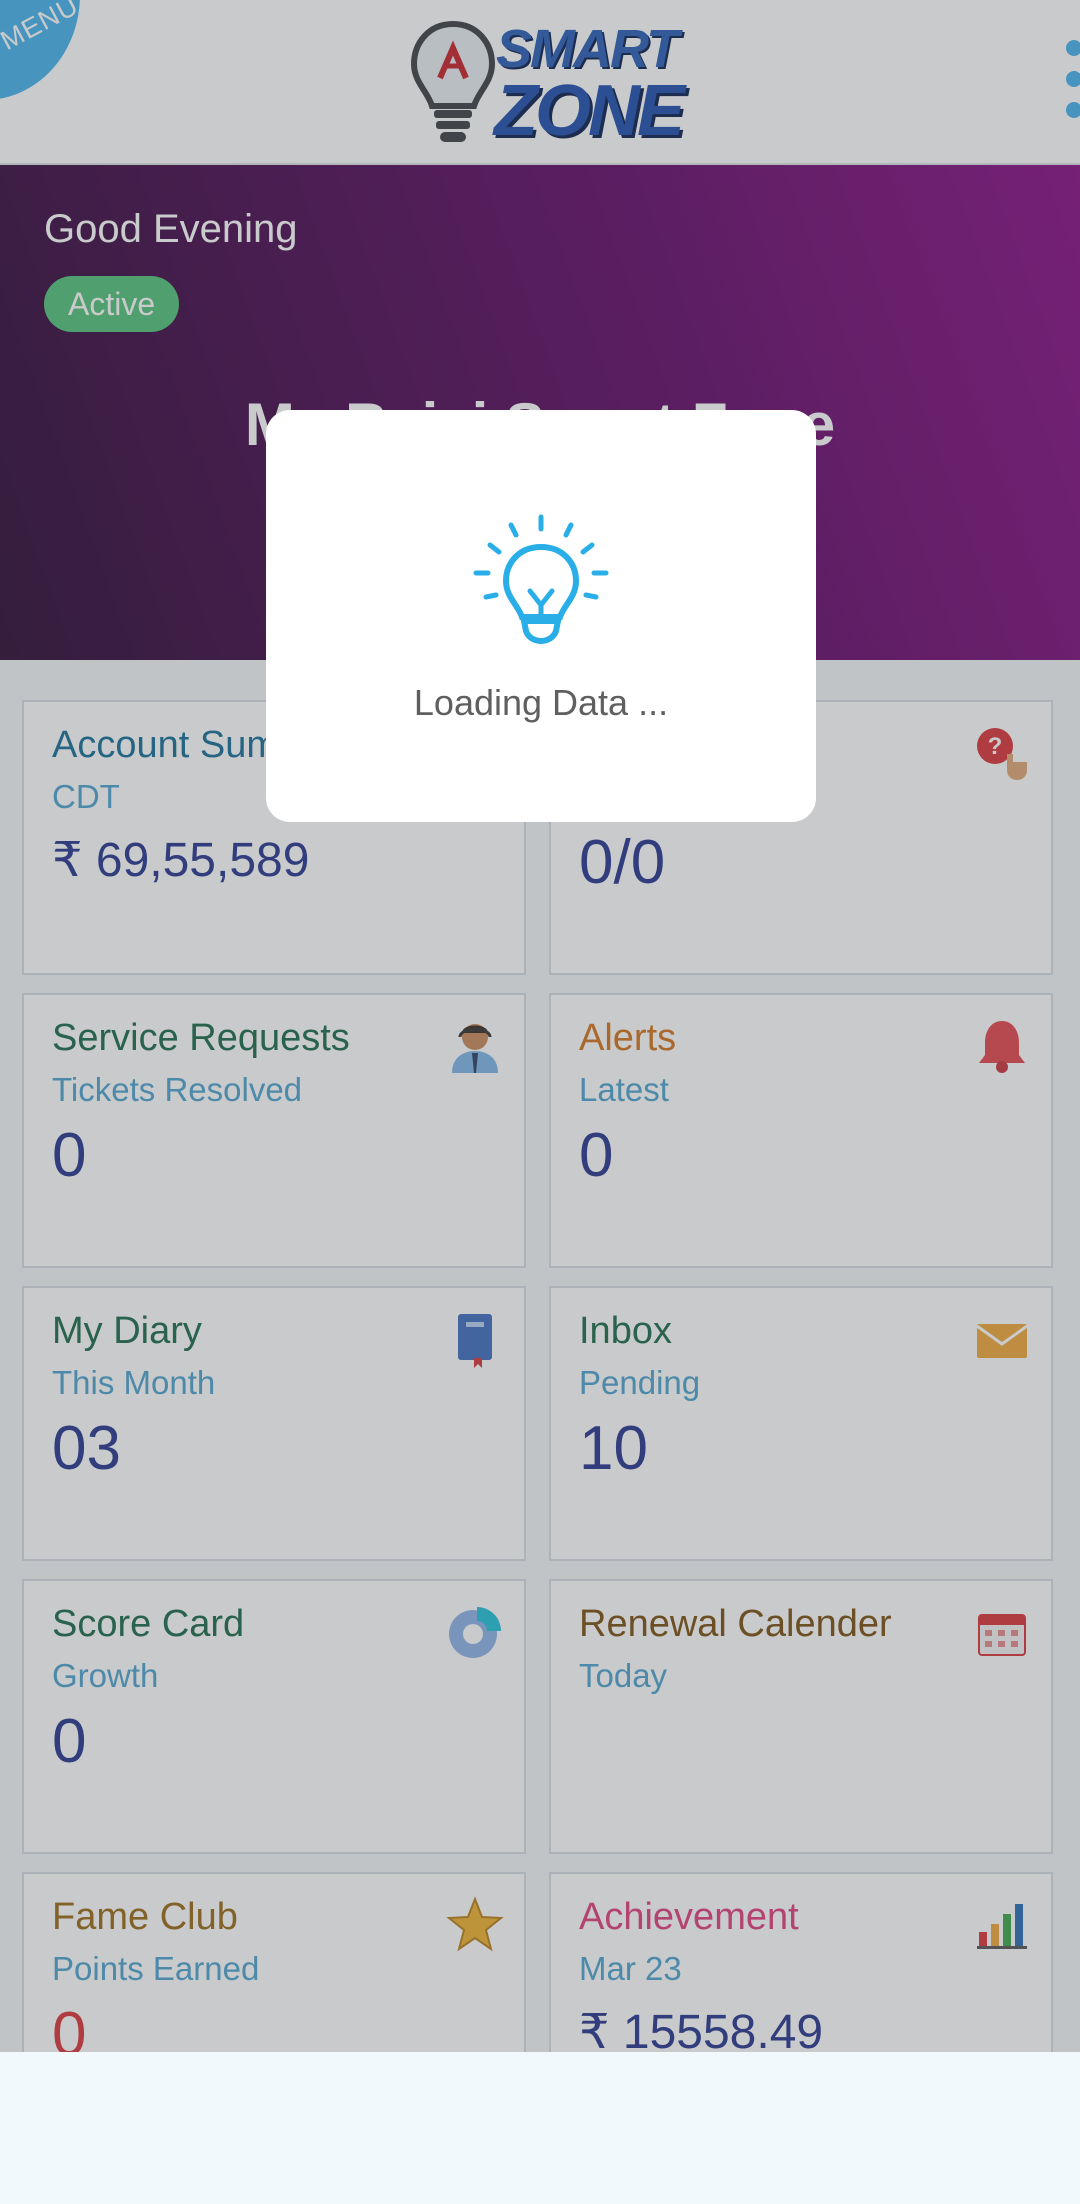 The image size is (1080, 2204). Describe the element at coordinates (540, 2128) in the screenshot. I see `bottom-blank-area` at that location.